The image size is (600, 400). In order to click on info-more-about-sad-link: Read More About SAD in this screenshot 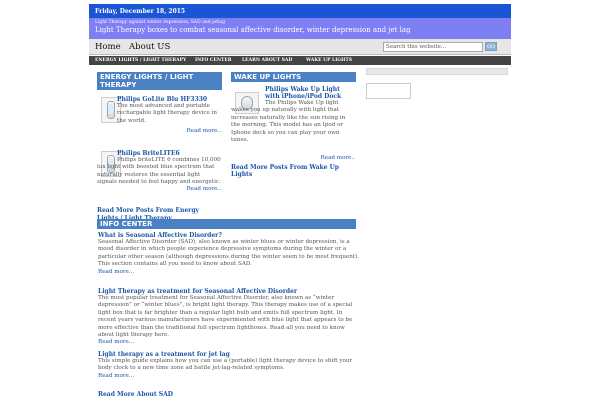, I will do `click(229, 394)`.